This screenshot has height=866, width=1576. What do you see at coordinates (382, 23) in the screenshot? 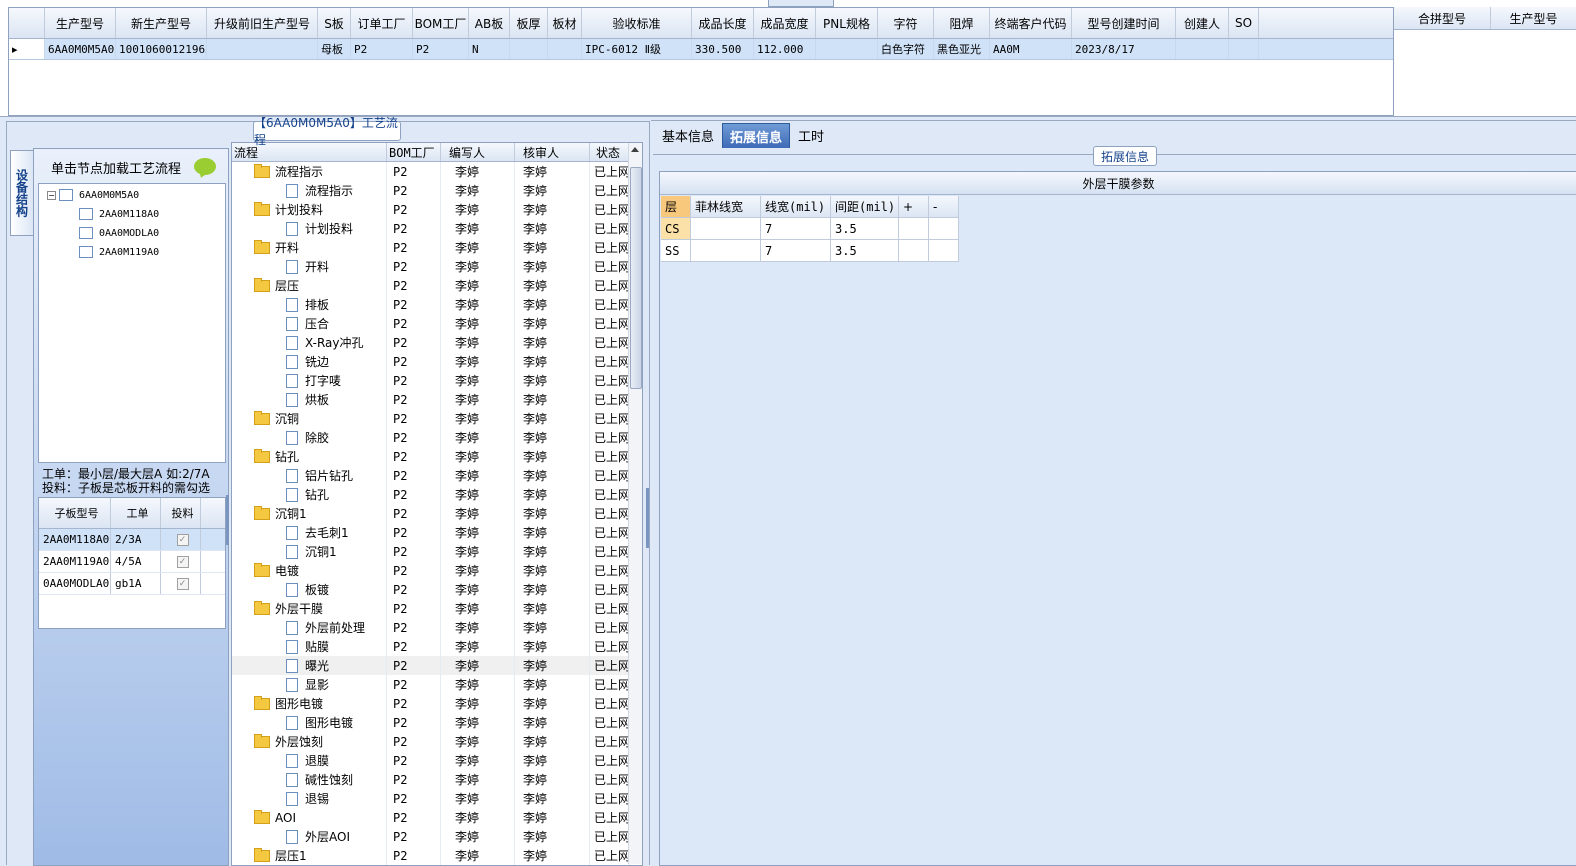
I see `column-header: 订单工厂` at bounding box center [382, 23].